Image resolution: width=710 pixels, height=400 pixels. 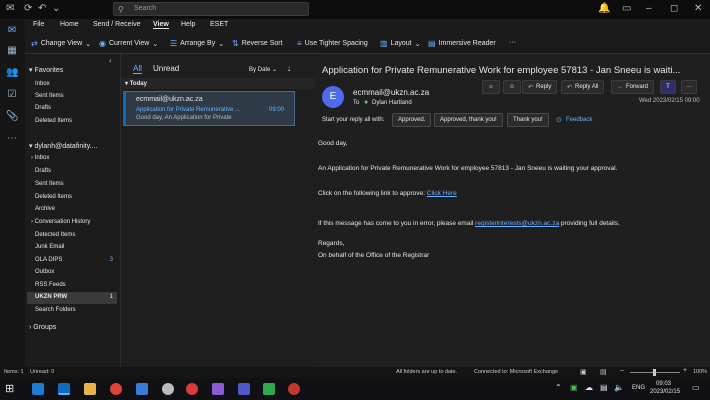 I want to click on folder-deleted: Deleted Items, so click(x=53, y=197).